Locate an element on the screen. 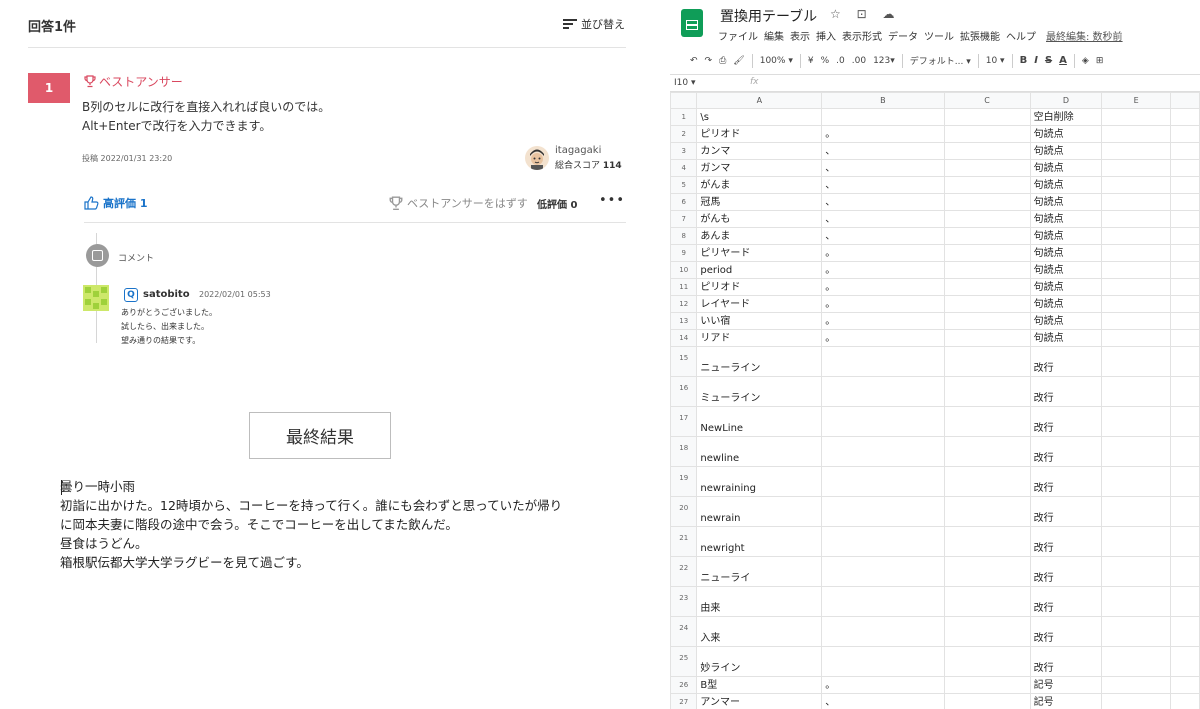 The height and width of the screenshot is (709, 1200). cell-d: 記号 is located at coordinates (1066, 701).